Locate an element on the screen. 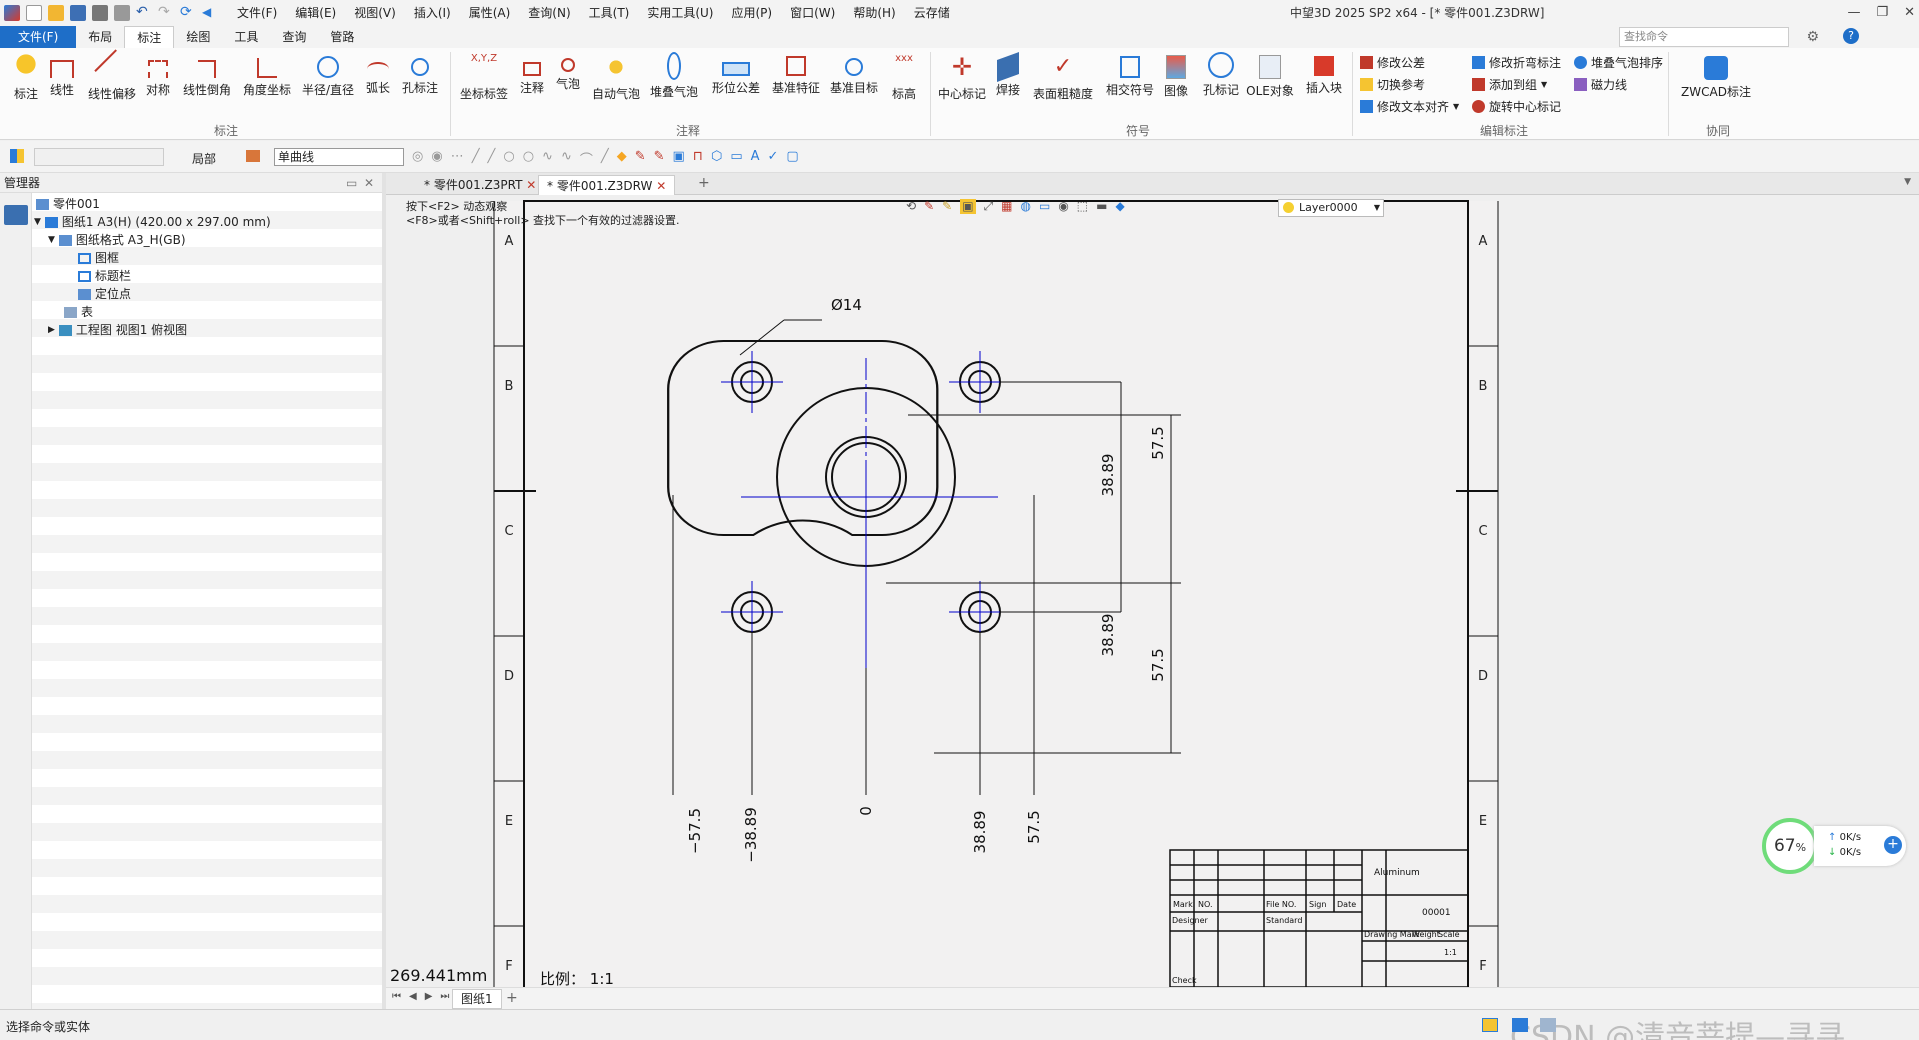 This screenshot has width=1919, height=1040. collapse-chevron-icon: ▼ is located at coordinates (51, 240).